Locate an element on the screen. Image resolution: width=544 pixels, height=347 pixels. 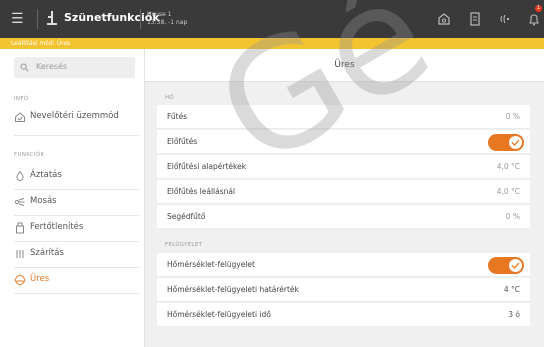
disinfect-icon is located at coordinates (20, 228).